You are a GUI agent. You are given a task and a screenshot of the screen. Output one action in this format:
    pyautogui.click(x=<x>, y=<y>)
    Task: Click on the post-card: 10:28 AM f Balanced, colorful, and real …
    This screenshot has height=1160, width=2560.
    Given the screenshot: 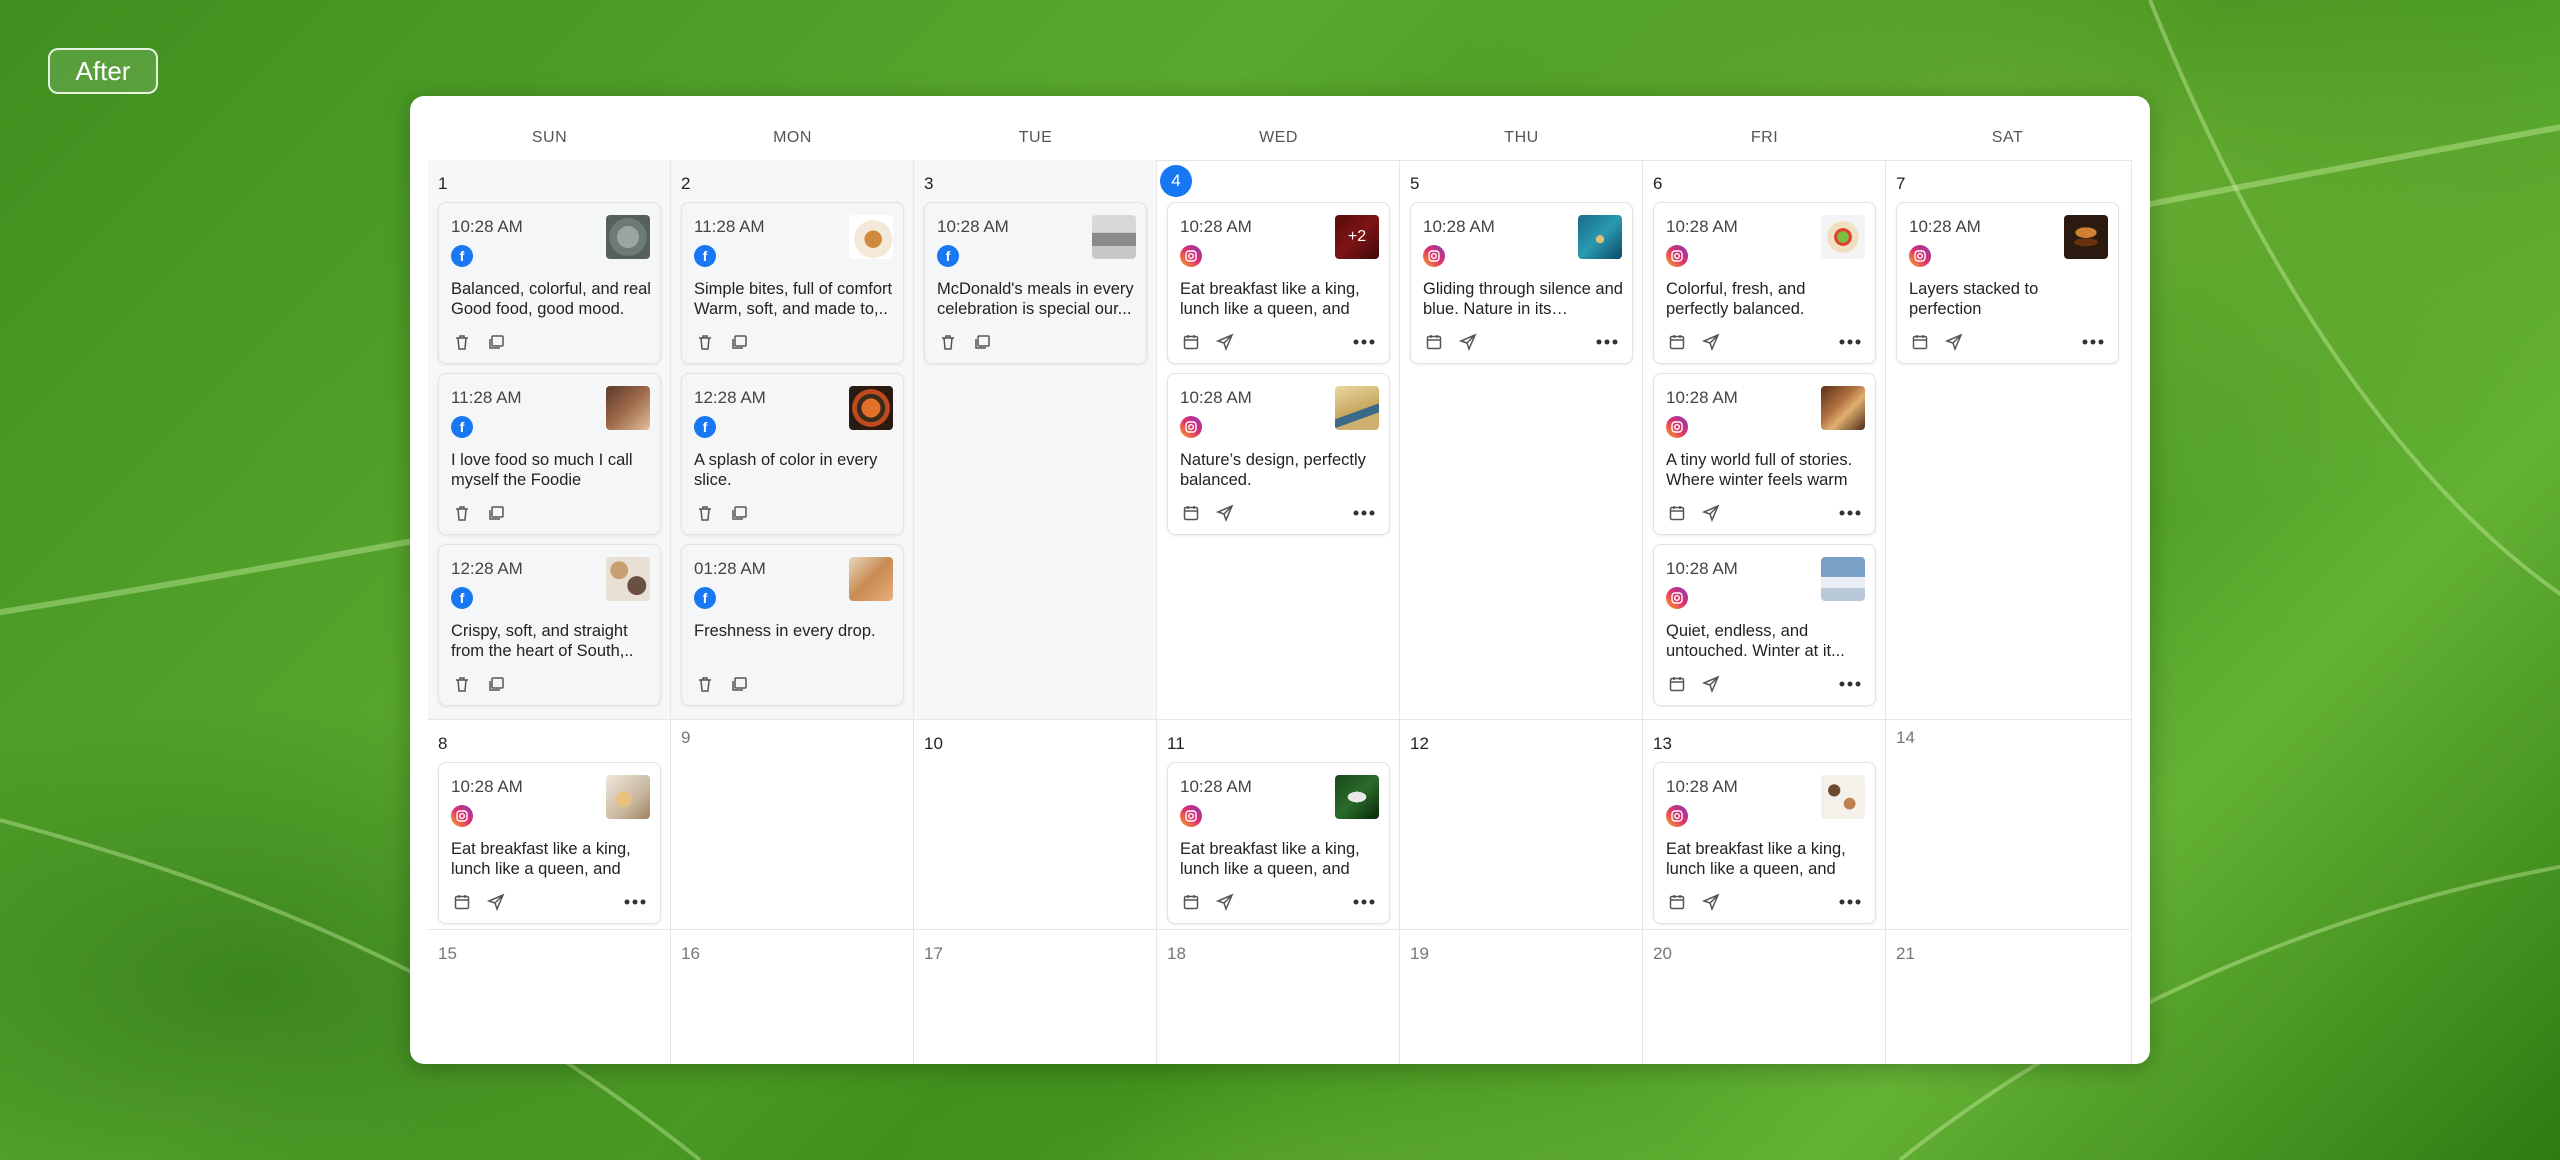 What is the action you would take?
    pyautogui.click(x=549, y=283)
    